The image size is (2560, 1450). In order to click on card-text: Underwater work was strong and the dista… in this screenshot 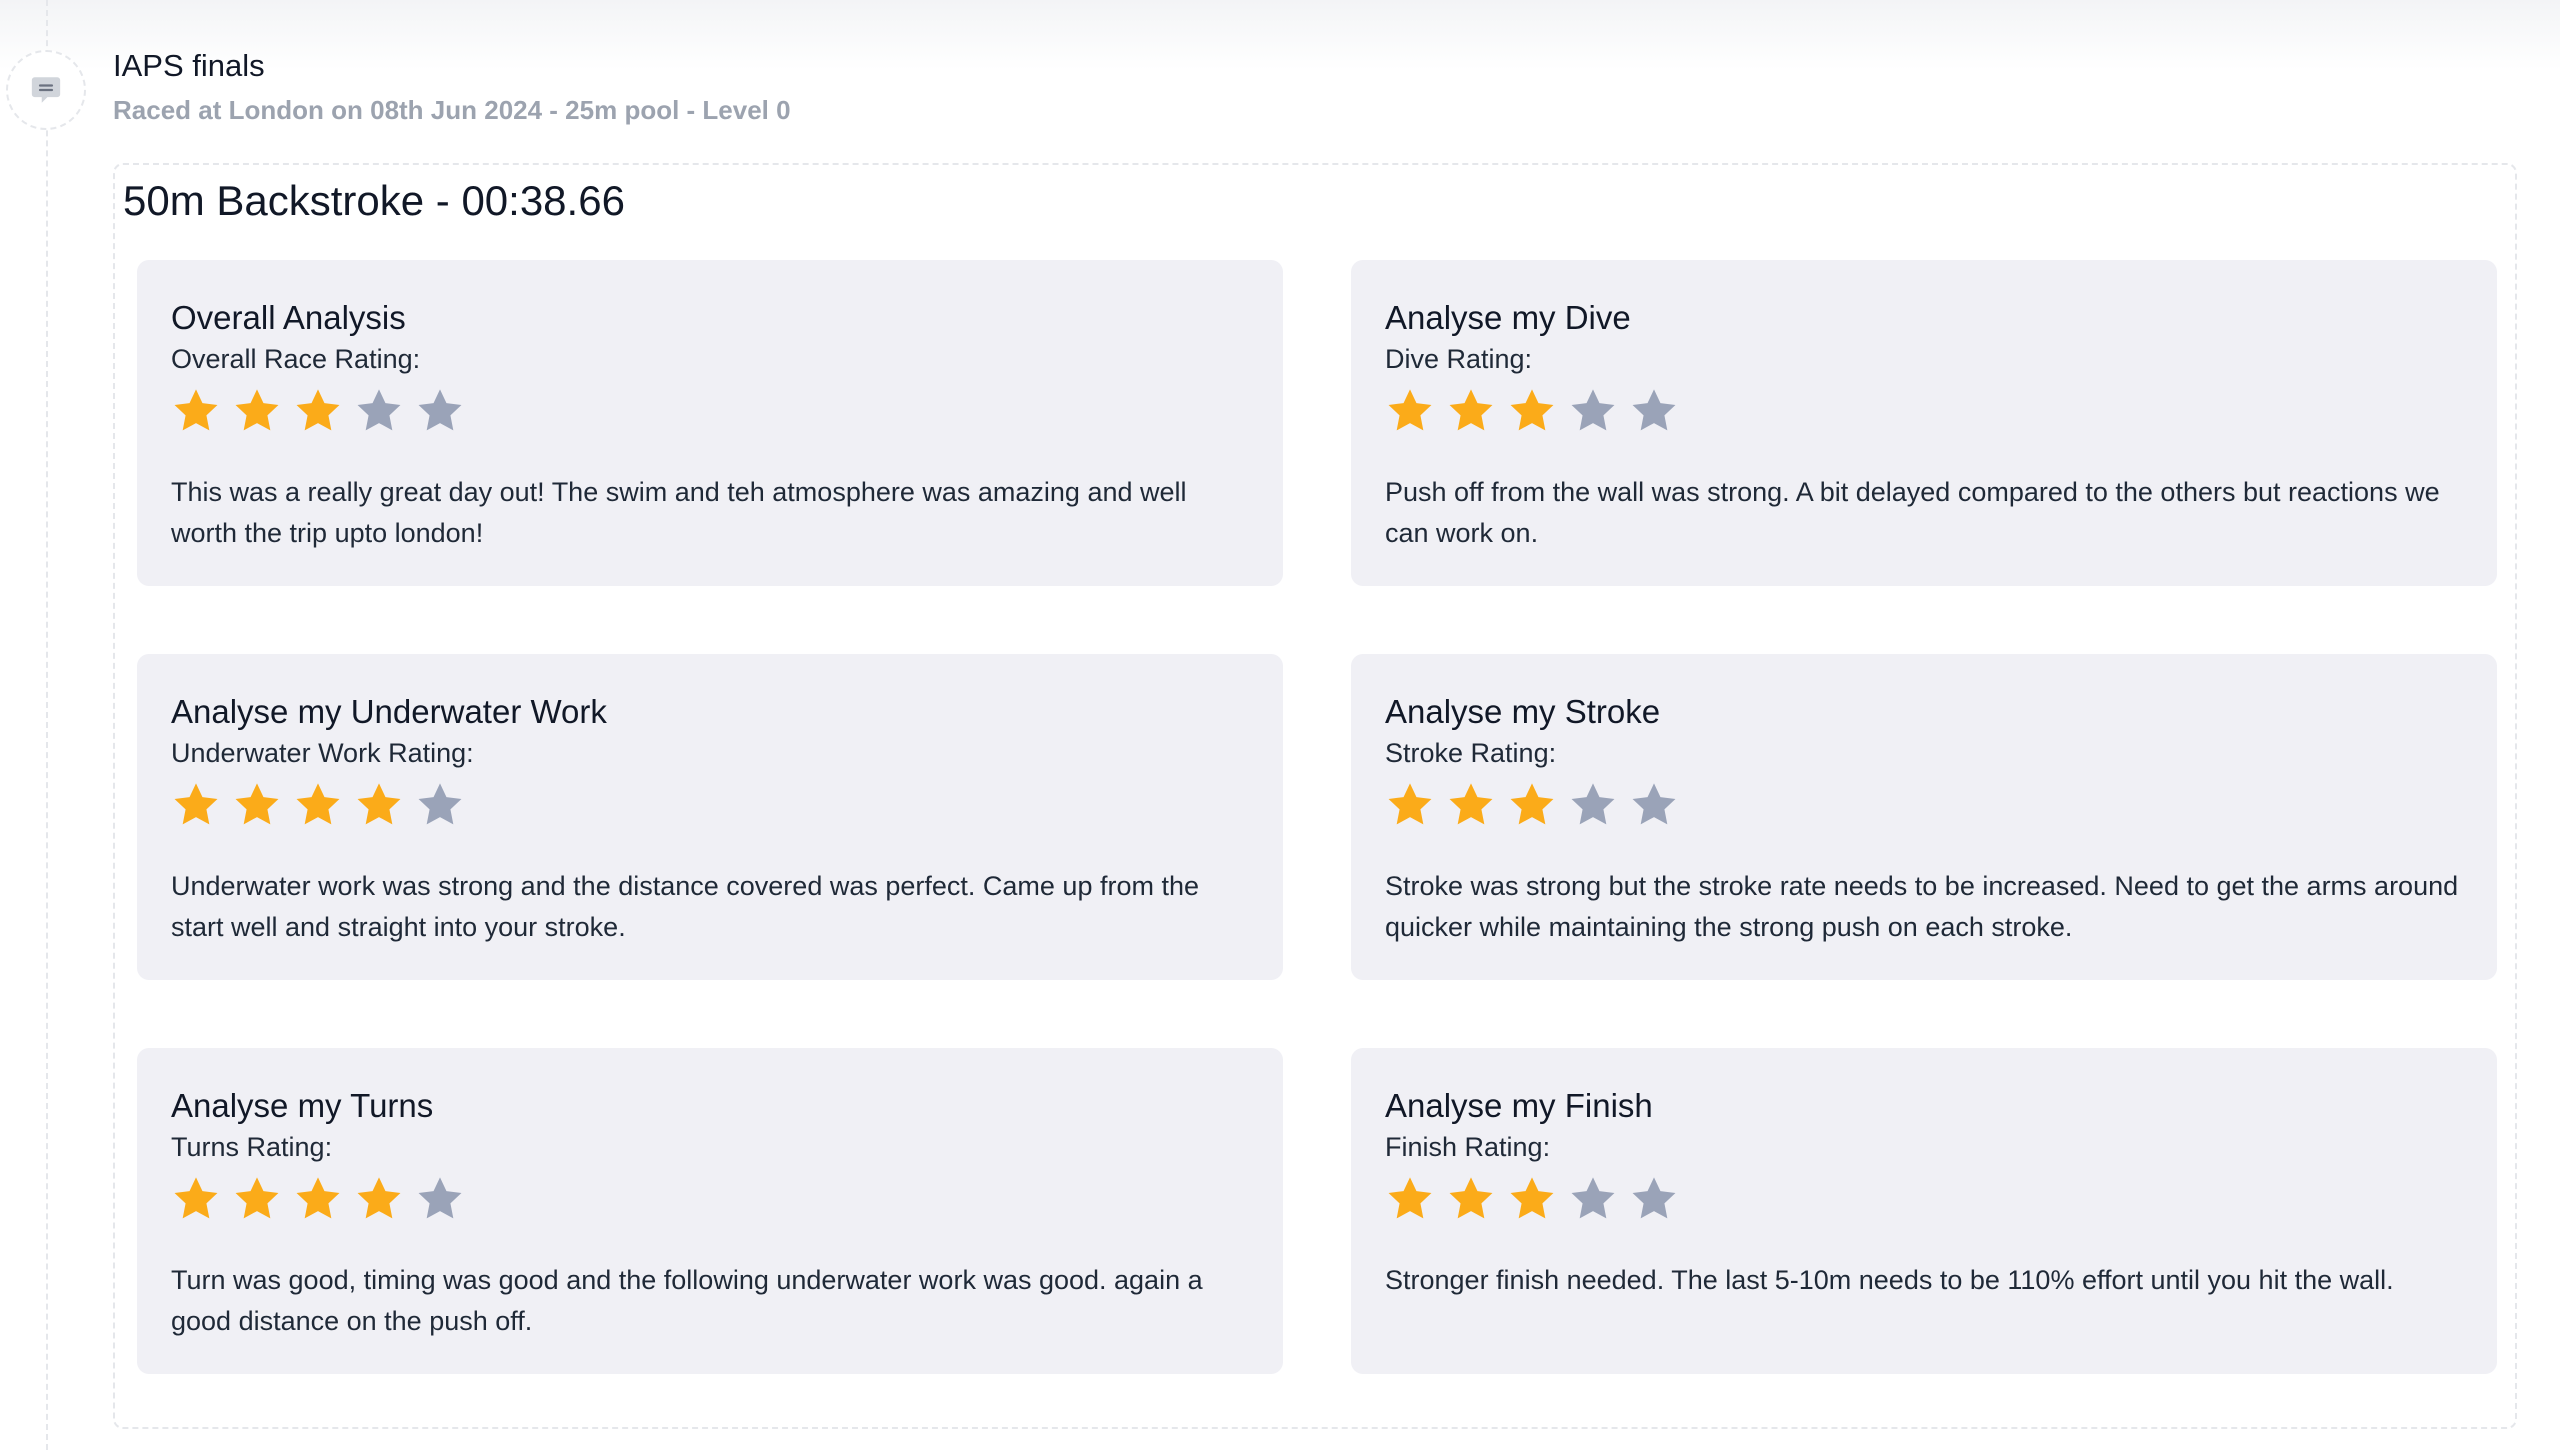, I will do `click(685, 906)`.